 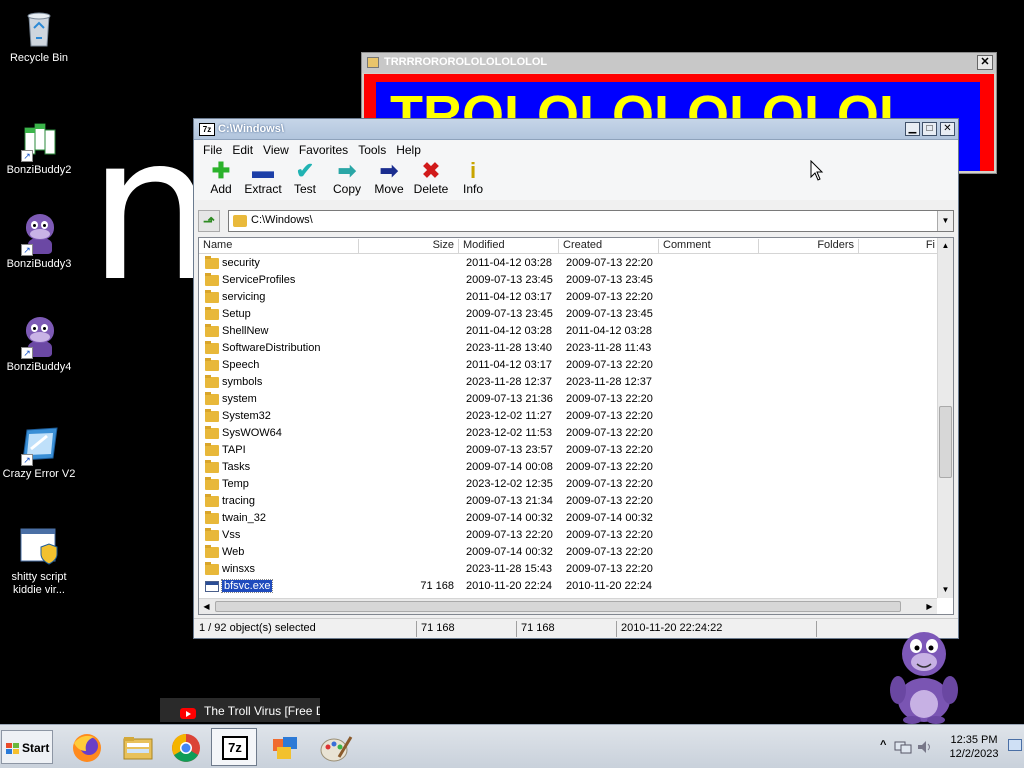 I want to click on windows-panel-icon, so click(x=285, y=748).